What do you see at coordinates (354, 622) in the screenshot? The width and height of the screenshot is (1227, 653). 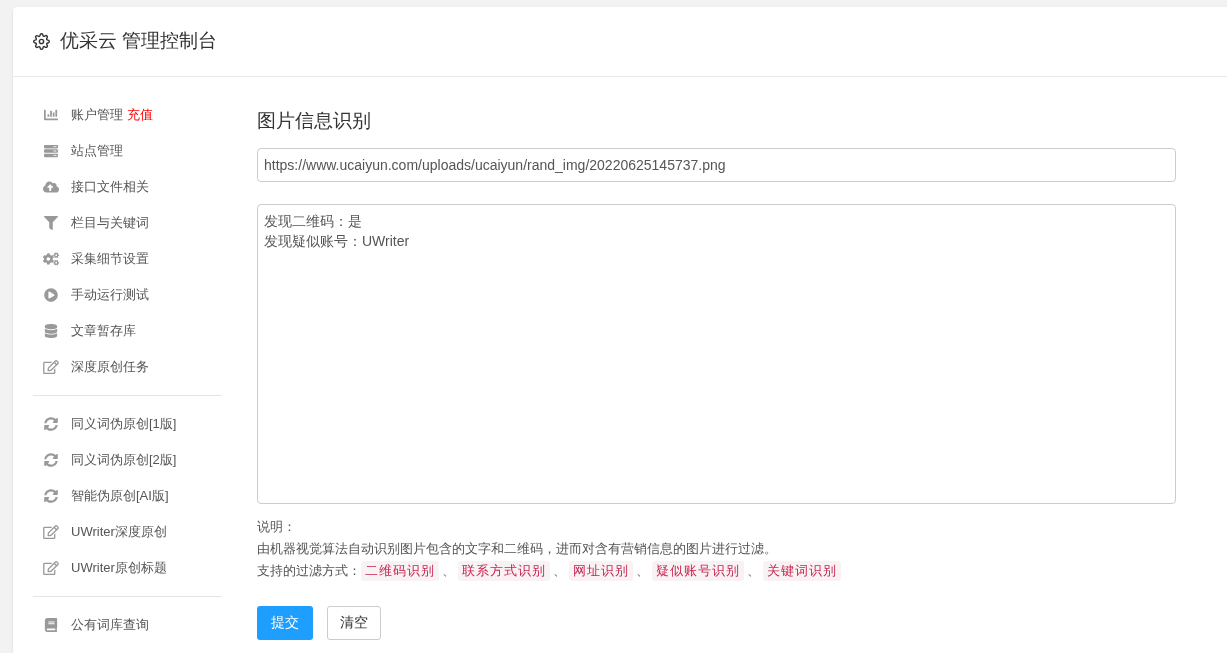 I see `clear-button: 清空` at bounding box center [354, 622].